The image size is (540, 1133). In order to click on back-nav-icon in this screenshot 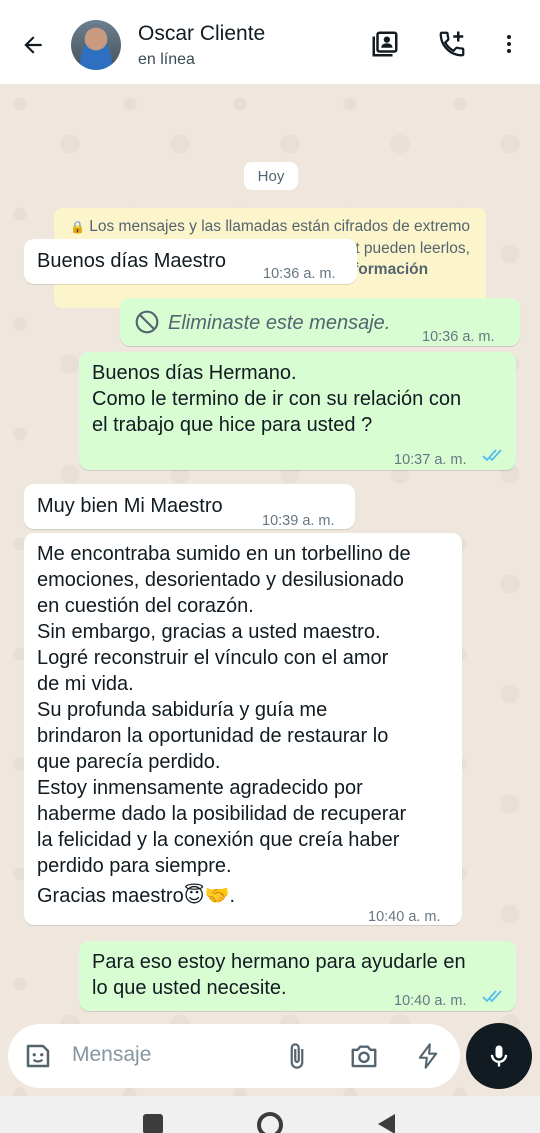, I will do `click(386, 1123)`.